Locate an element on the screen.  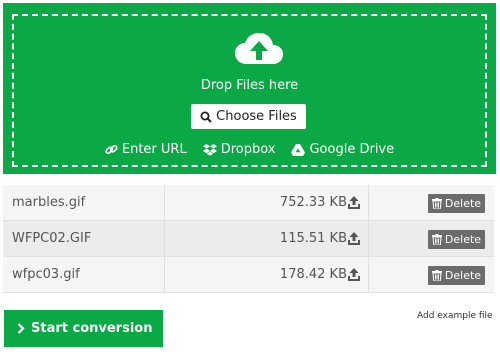
link-icon is located at coordinates (111, 149).